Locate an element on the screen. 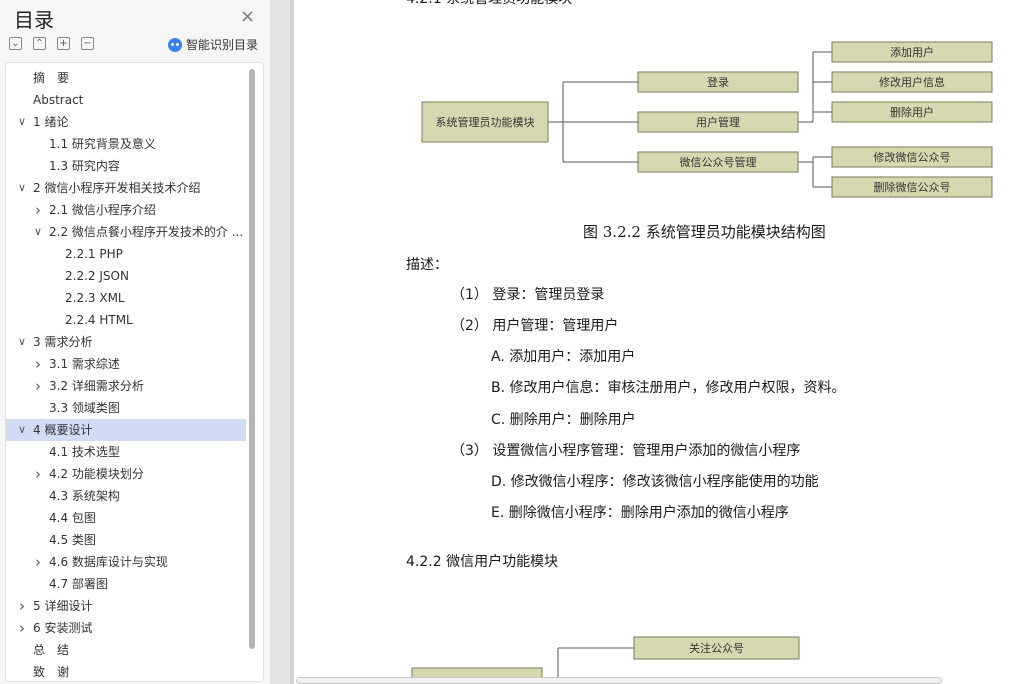 This screenshot has width=1027, height=684. toc-item: ∨ 4 概要设计 is located at coordinates (126, 430).